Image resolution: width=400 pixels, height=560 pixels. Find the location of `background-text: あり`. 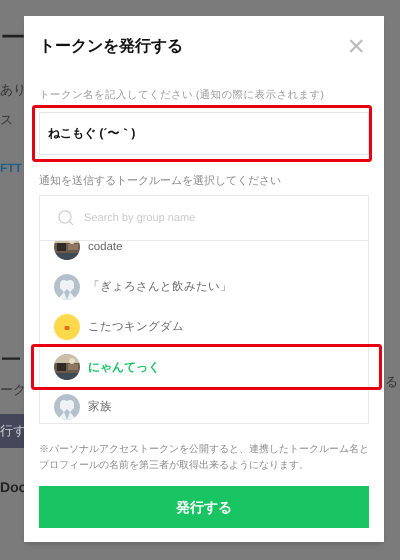

background-text: あり is located at coordinates (13, 90).